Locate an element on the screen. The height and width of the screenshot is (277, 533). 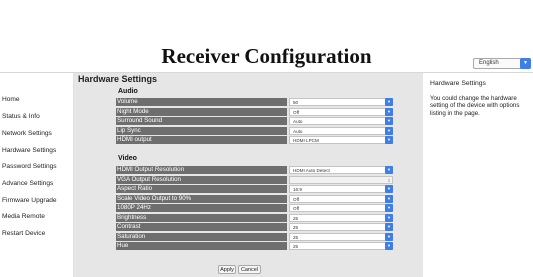
setting-label: Aspect Ratio is located at coordinates (201, 189).